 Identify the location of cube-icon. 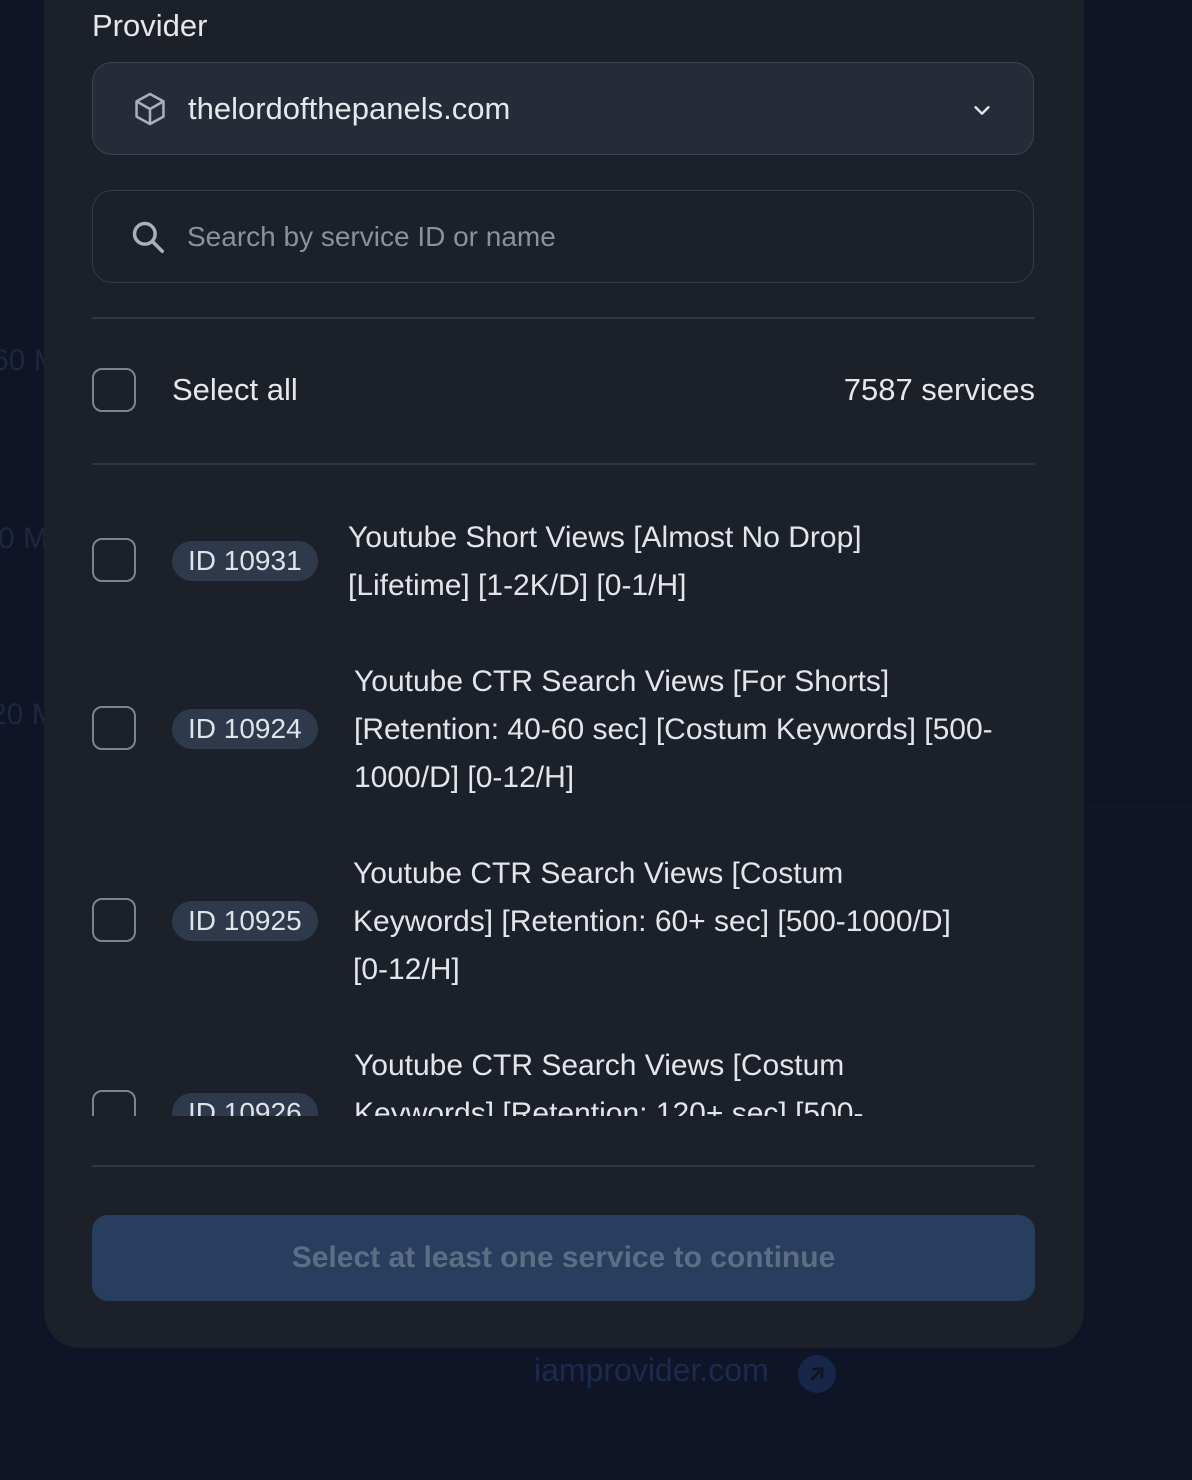
(150, 109).